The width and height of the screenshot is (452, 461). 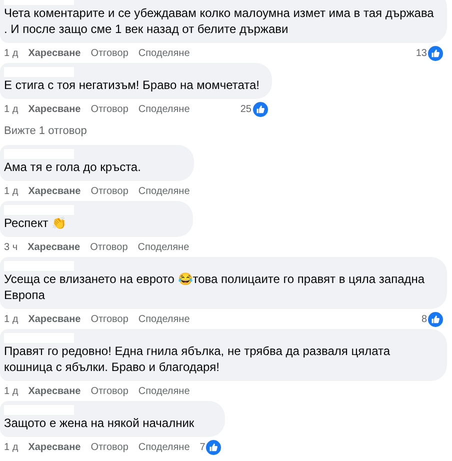 I want to click on comment-text: Защото е жена на някой началник, so click(x=100, y=423).